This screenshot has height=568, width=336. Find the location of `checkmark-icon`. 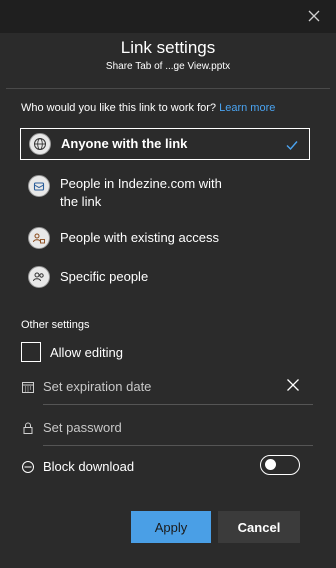

checkmark-icon is located at coordinates (292, 146).